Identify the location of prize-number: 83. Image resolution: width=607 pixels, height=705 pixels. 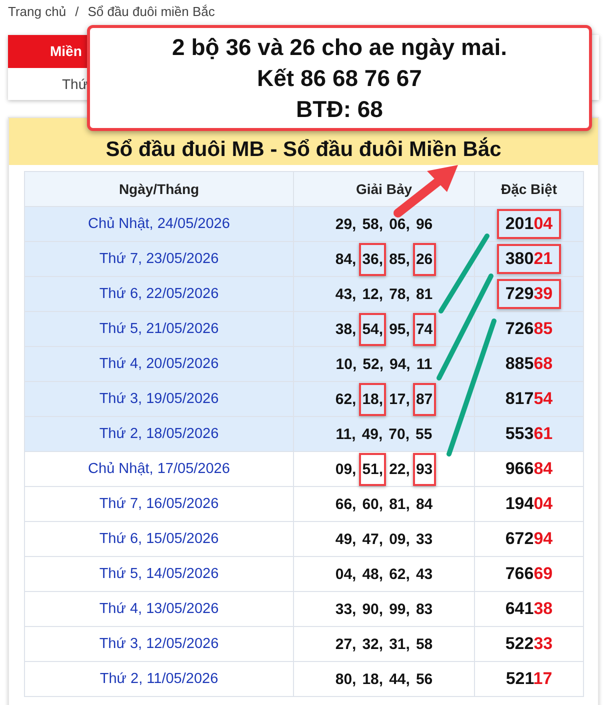
(424, 610).